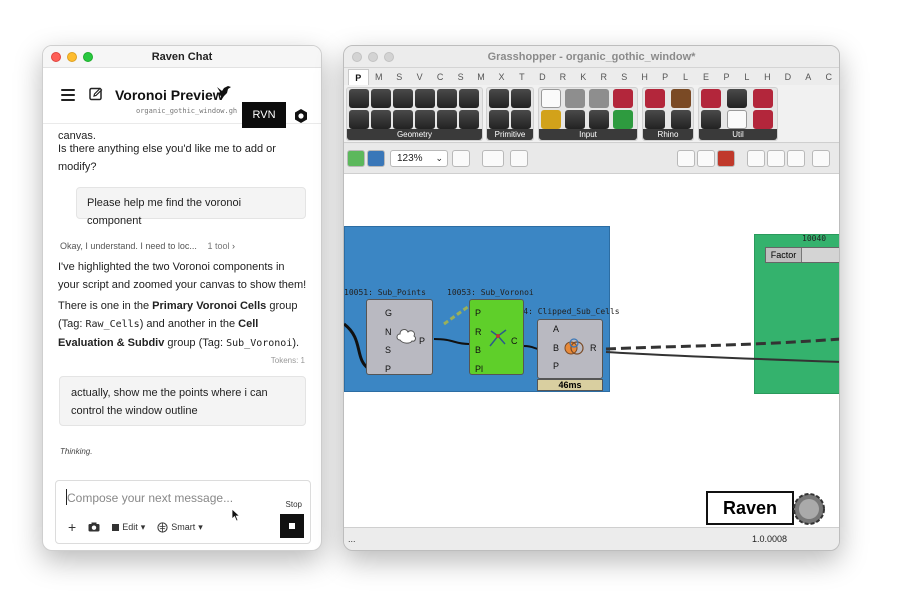 The height and width of the screenshot is (598, 900). What do you see at coordinates (808, 77) in the screenshot?
I see `tab-a: A` at bounding box center [808, 77].